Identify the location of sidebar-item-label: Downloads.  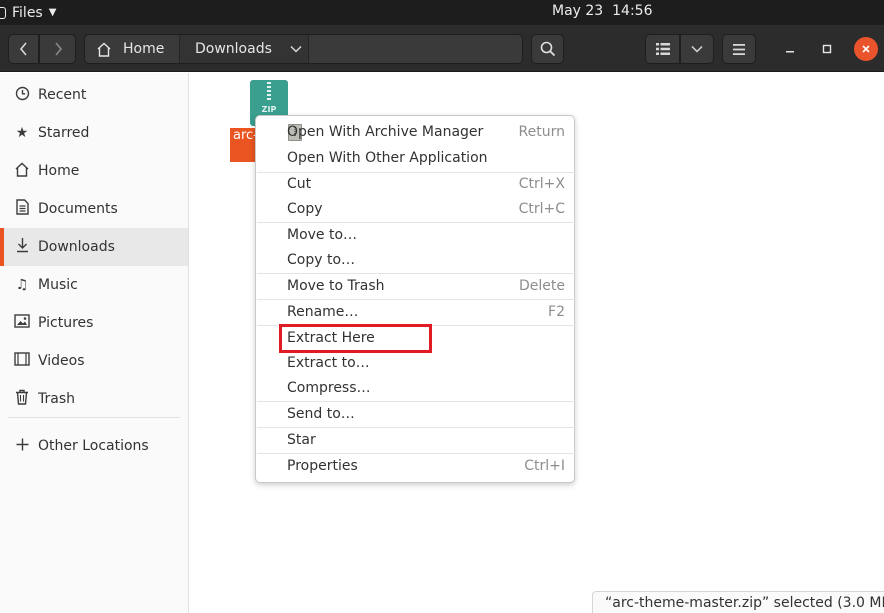
(76, 247).